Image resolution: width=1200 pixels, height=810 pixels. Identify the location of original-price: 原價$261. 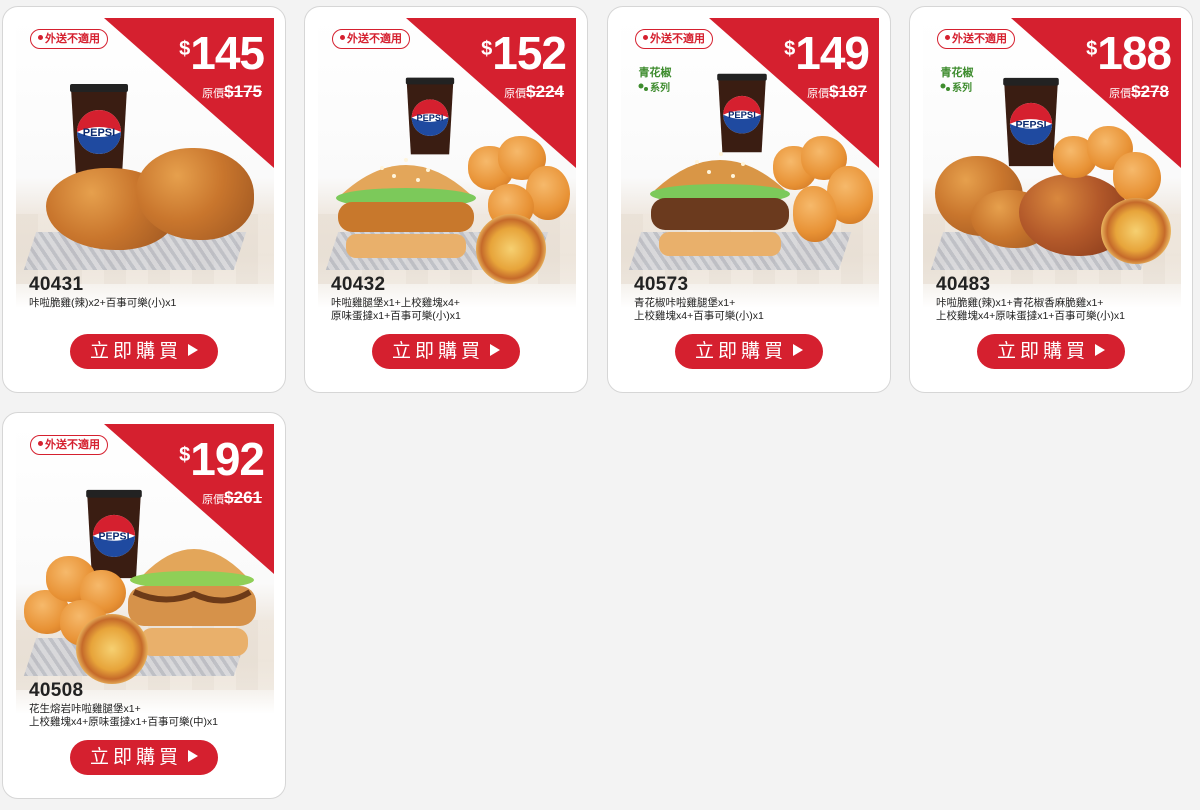
(232, 497).